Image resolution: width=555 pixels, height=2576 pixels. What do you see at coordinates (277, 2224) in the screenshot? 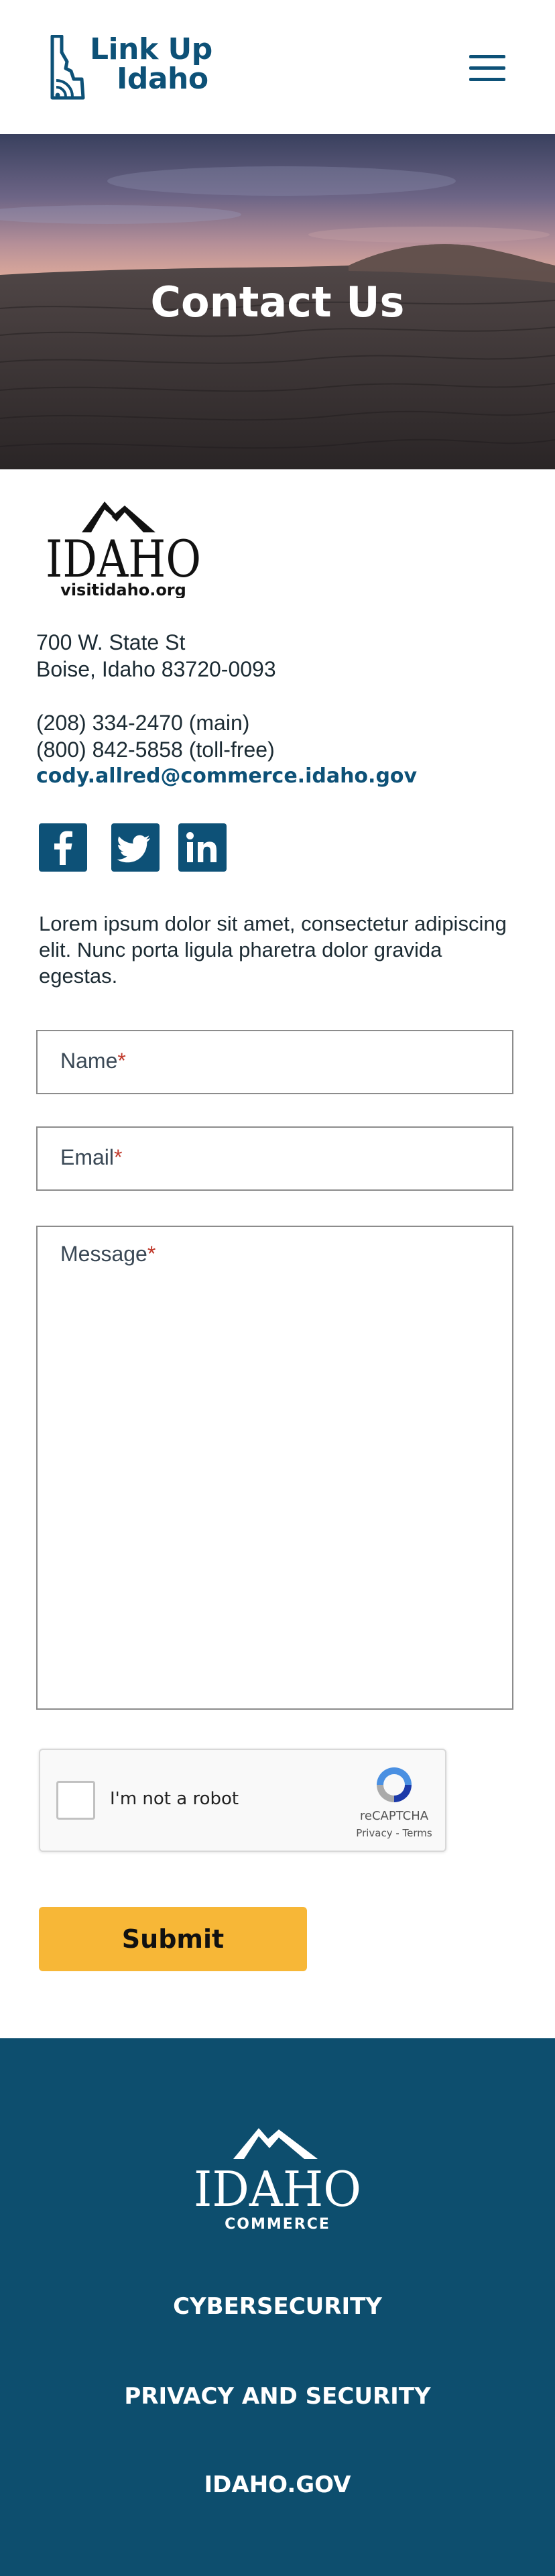
I see `svg-text: COMMERCE` at bounding box center [277, 2224].